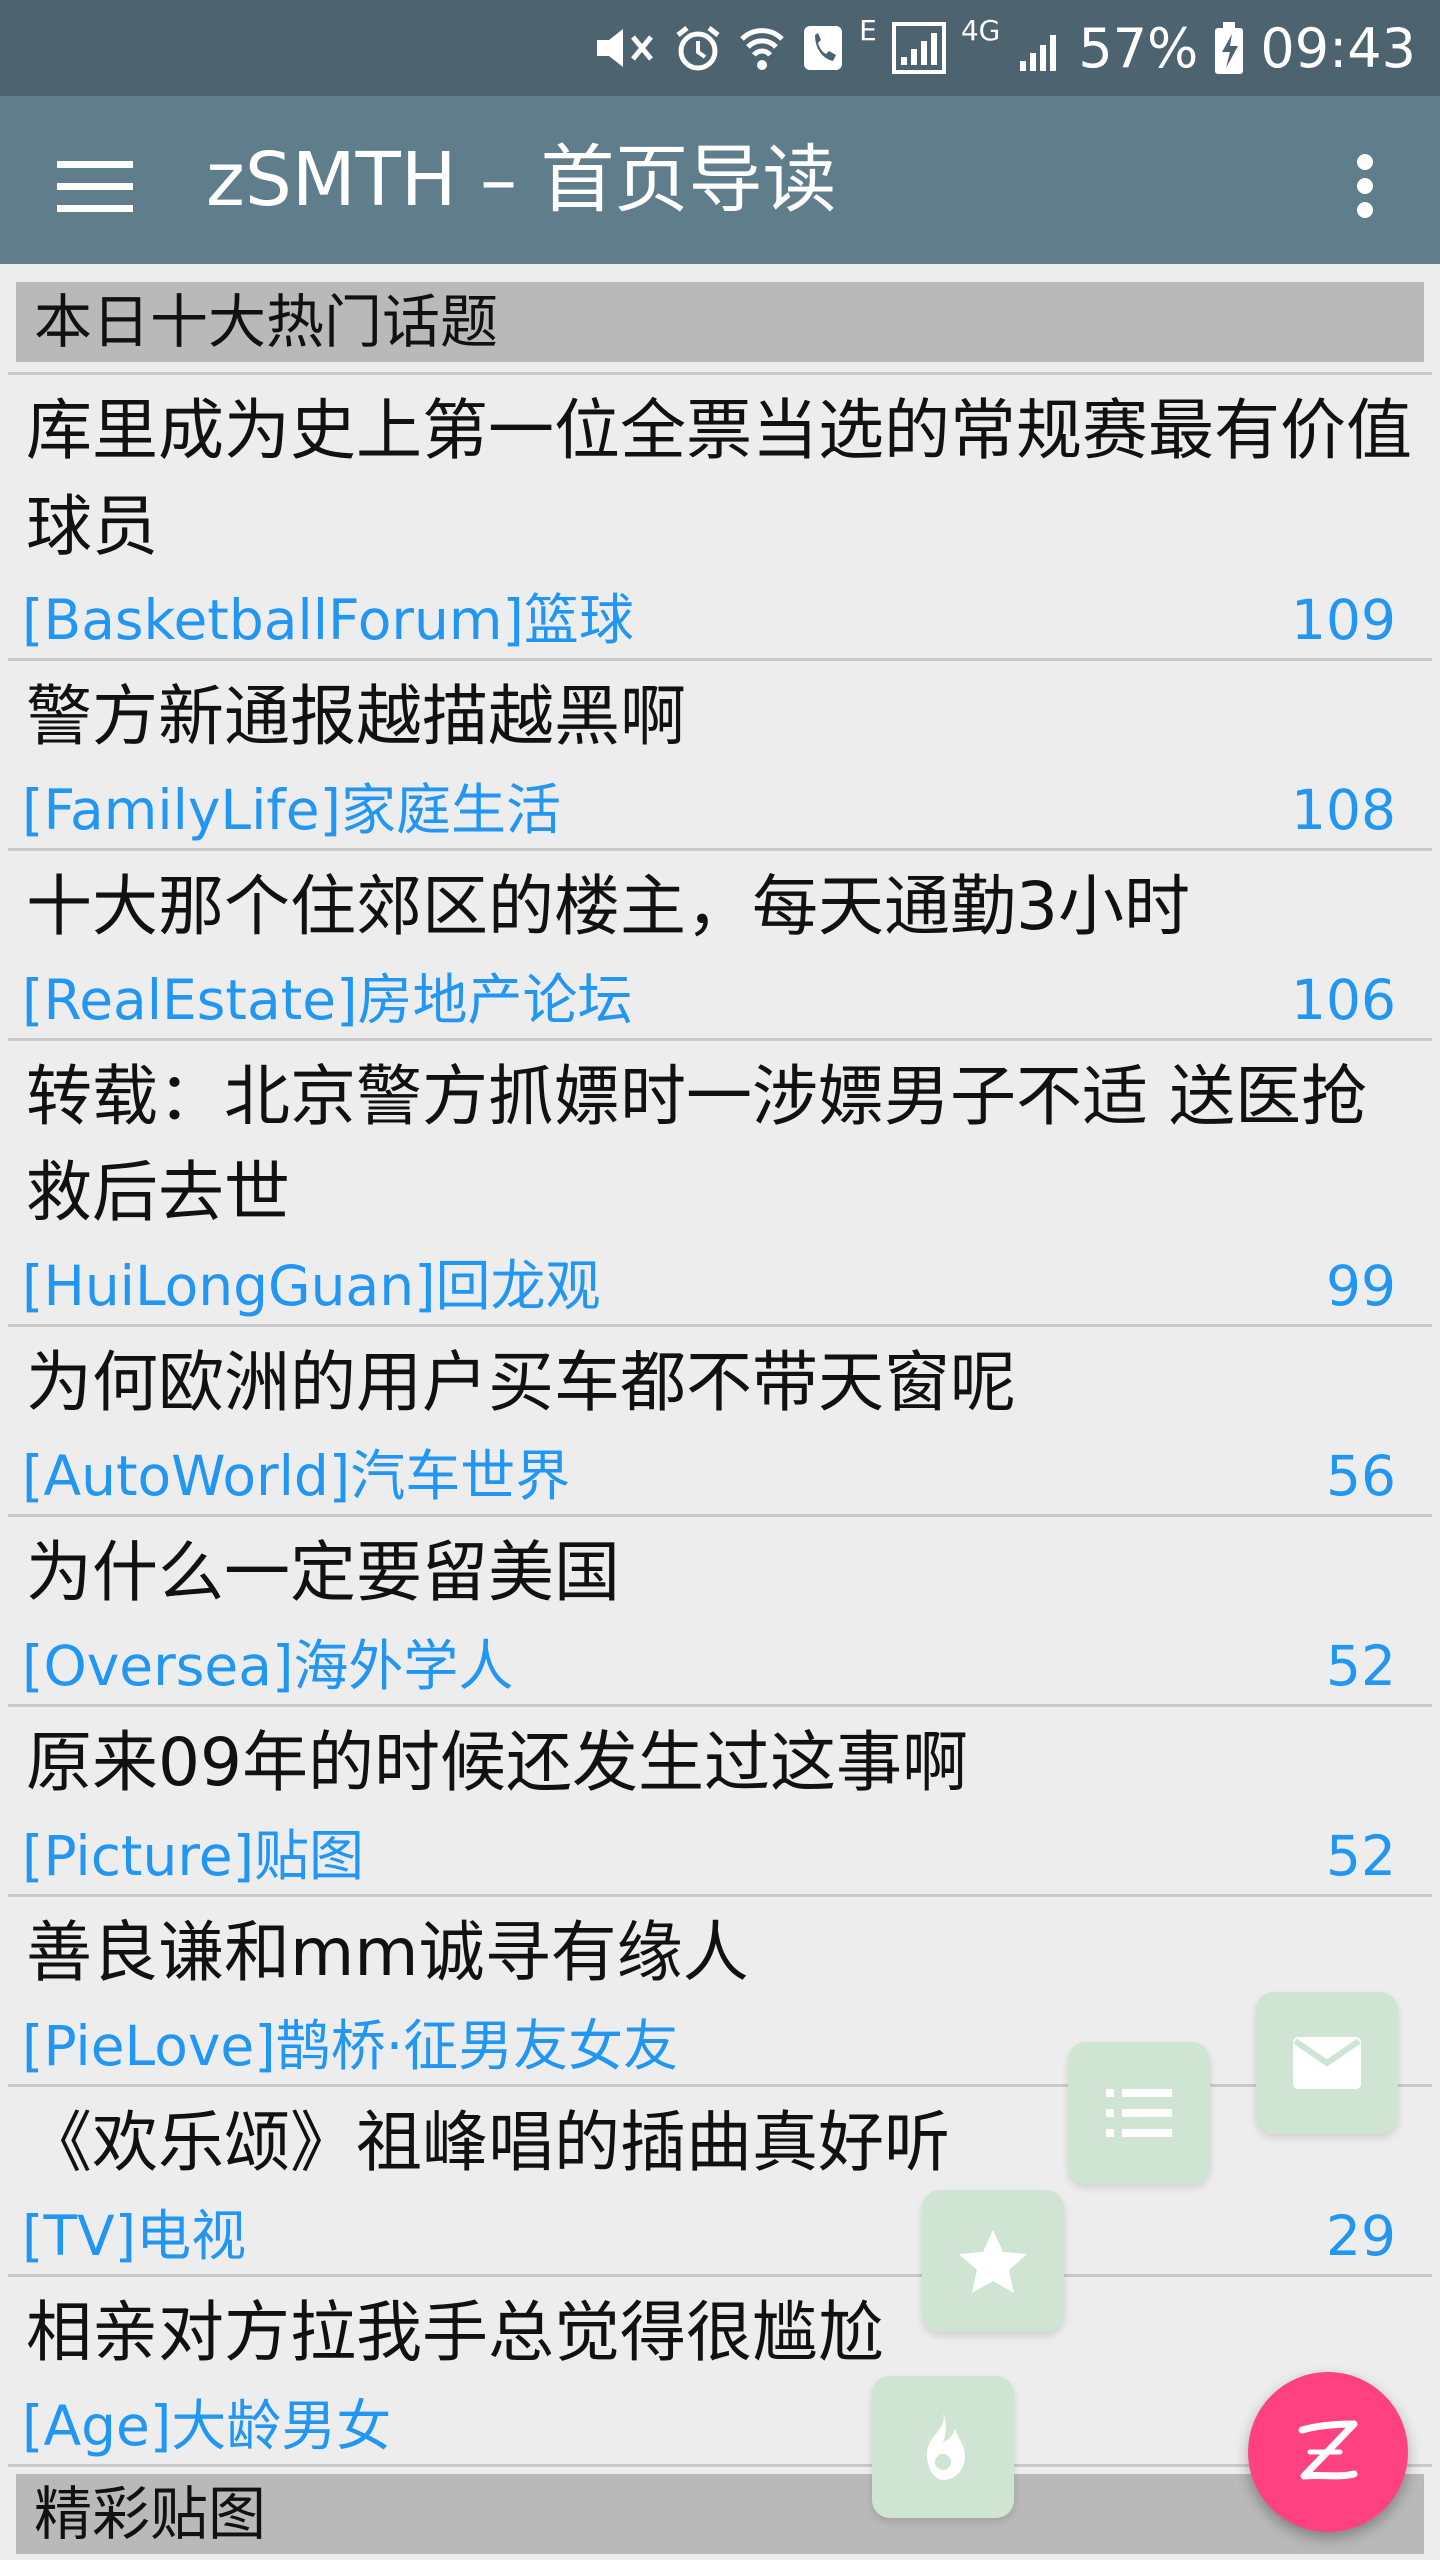 The width and height of the screenshot is (1440, 2560). I want to click on mail-icon, so click(1327, 2063).